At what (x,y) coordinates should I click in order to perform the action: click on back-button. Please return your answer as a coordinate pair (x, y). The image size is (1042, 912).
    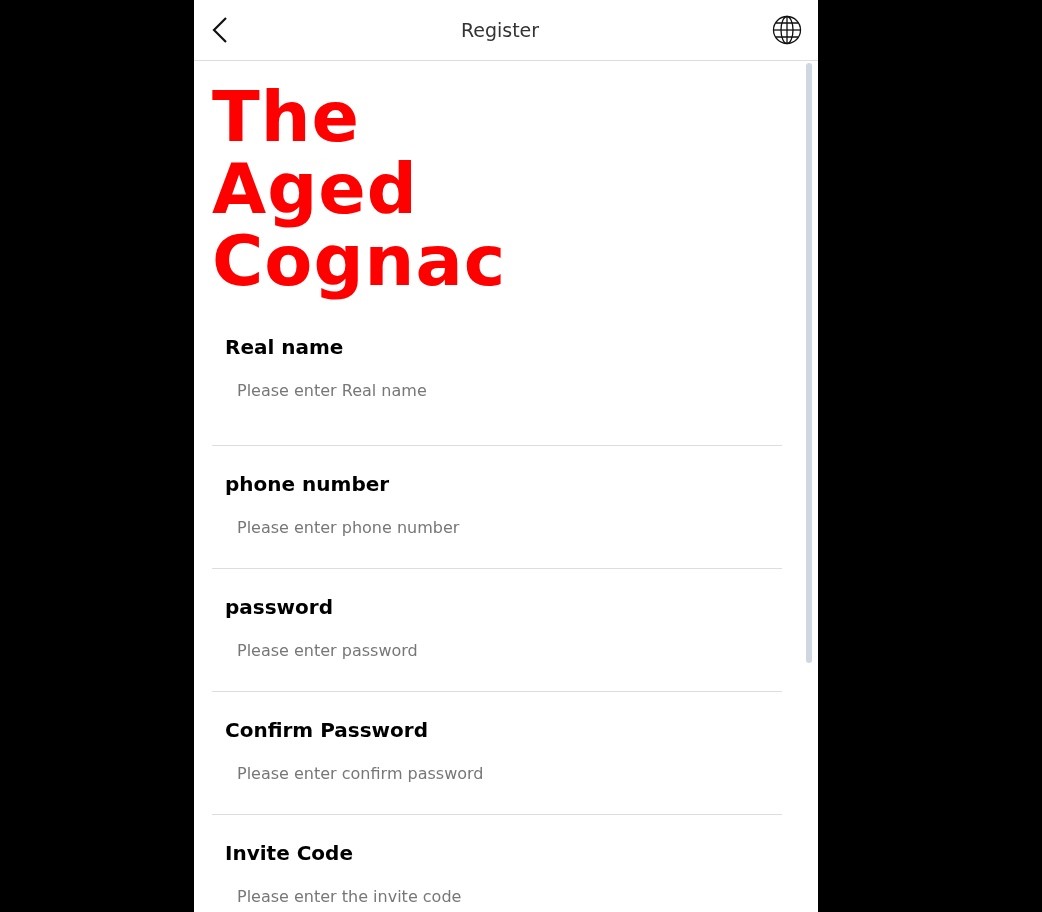
    Looking at the image, I should click on (220, 30).